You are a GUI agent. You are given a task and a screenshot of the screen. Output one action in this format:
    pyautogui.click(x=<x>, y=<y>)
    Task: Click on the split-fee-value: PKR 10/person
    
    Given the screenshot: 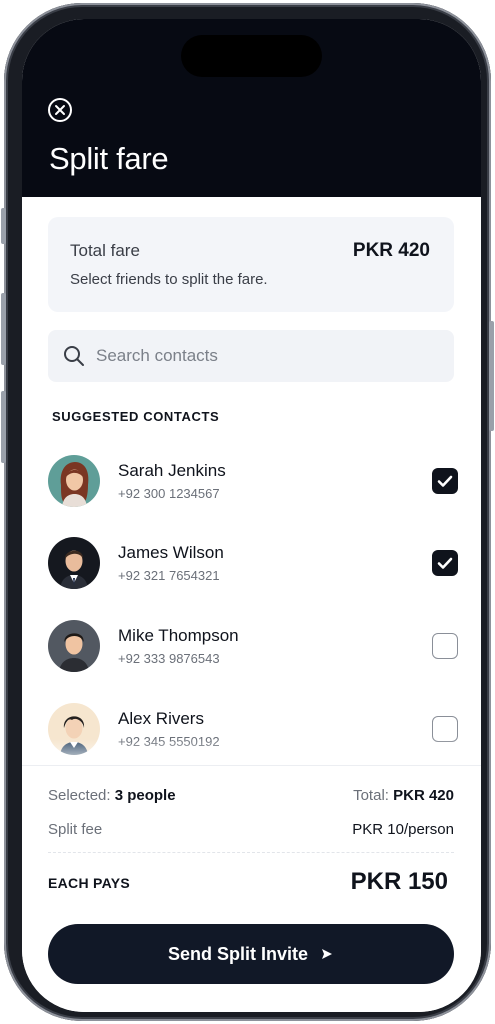 What is the action you would take?
    pyautogui.click(x=403, y=829)
    